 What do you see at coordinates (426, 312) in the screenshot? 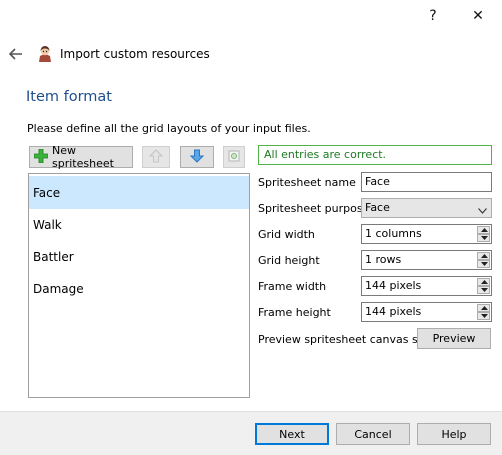
I see `frame-height-stepper: 144 pixels` at bounding box center [426, 312].